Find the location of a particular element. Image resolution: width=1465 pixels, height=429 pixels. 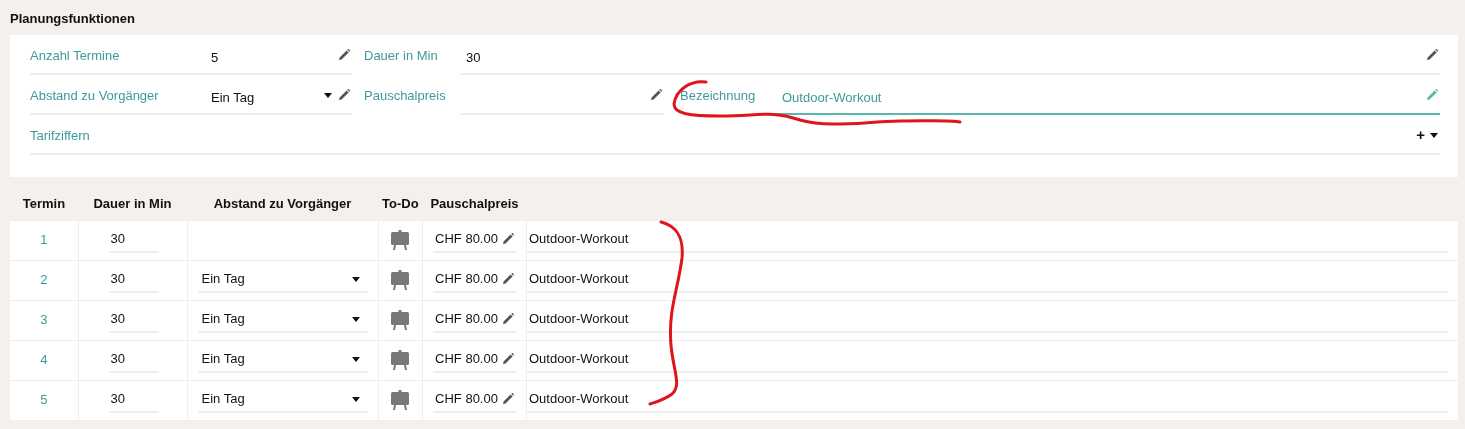

section-title: Planungsfunktionen is located at coordinates (72, 19).